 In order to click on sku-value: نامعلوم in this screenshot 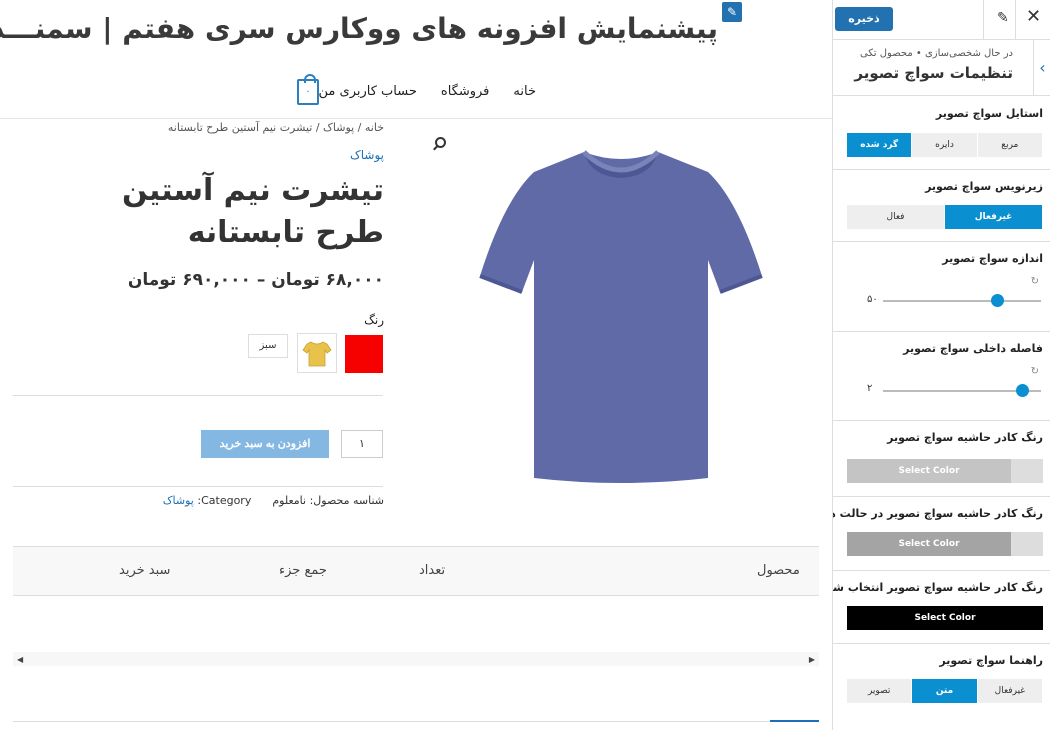, I will do `click(289, 500)`.